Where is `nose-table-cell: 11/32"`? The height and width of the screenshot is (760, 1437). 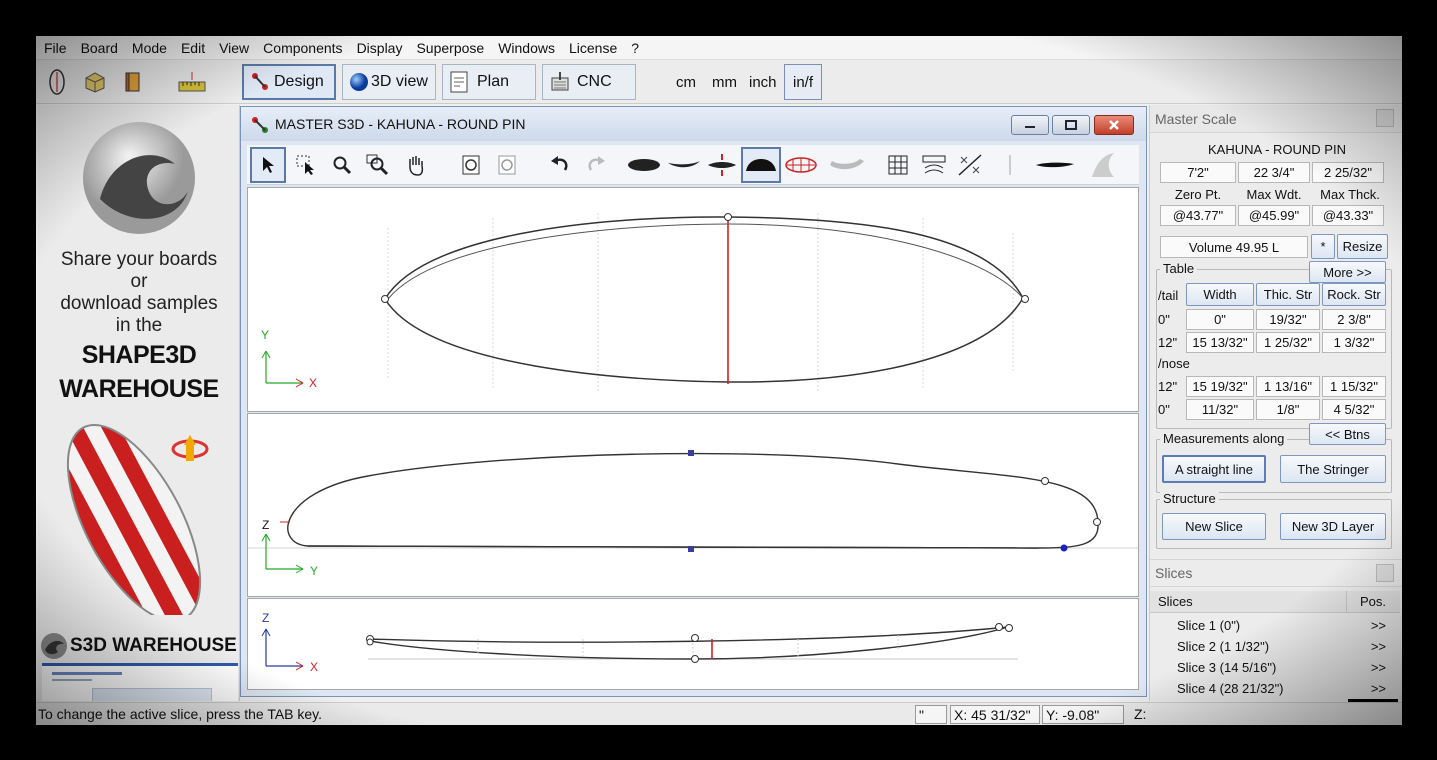 nose-table-cell: 11/32" is located at coordinates (1220, 409).